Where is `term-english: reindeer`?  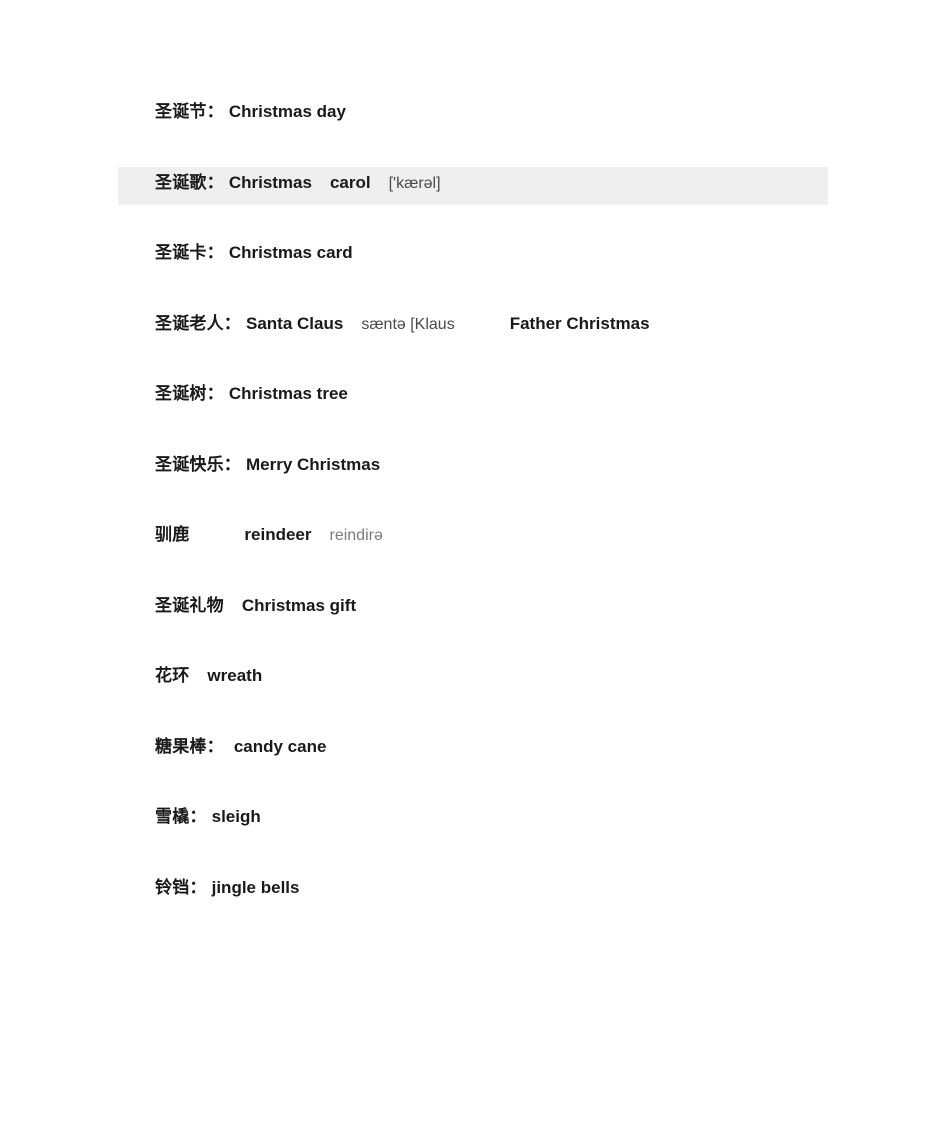
term-english: reindeer is located at coordinates (278, 534).